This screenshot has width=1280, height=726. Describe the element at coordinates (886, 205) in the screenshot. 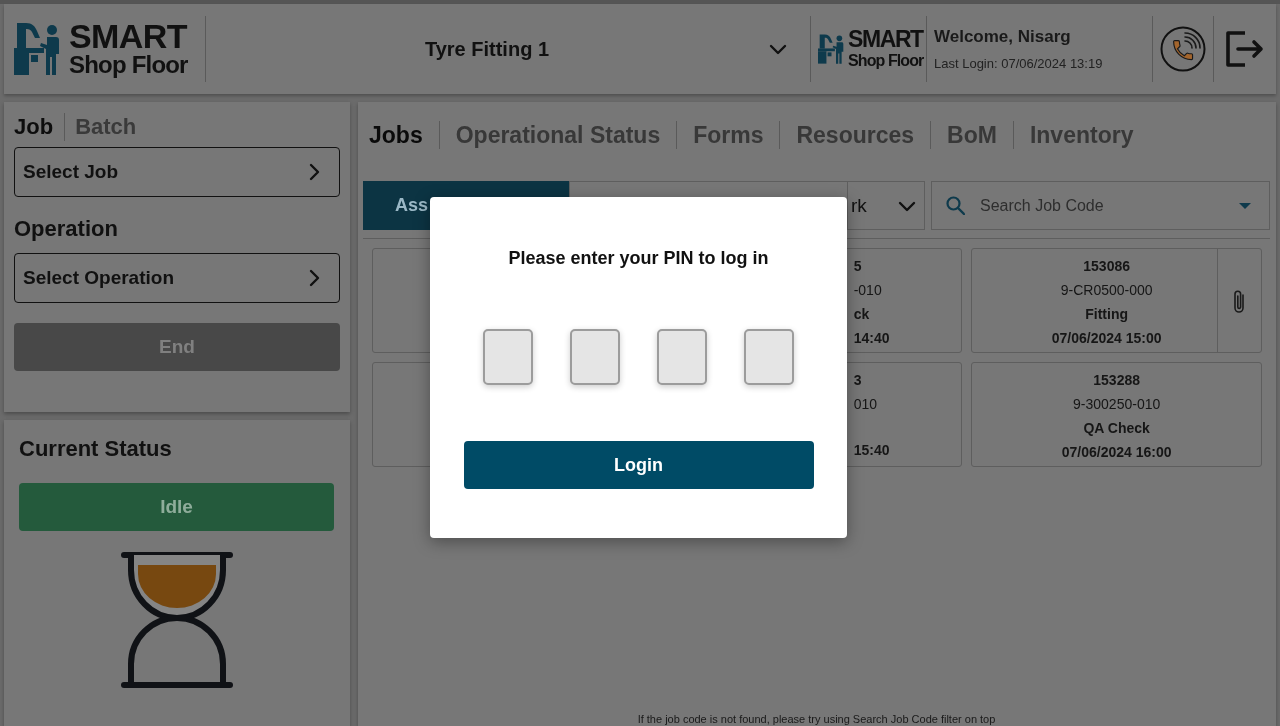

I see `filter-dropdown: rk` at that location.